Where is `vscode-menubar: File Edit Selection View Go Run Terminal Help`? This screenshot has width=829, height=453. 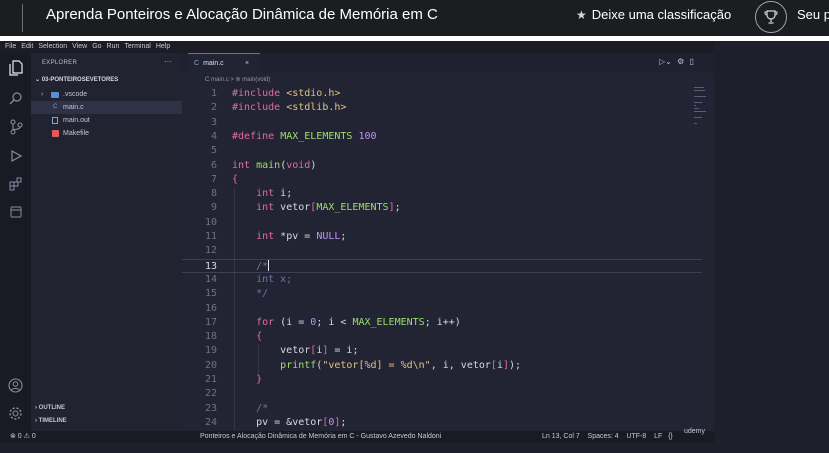
vscode-menubar: File Edit Selection View Go Run Terminal Help is located at coordinates (357, 47).